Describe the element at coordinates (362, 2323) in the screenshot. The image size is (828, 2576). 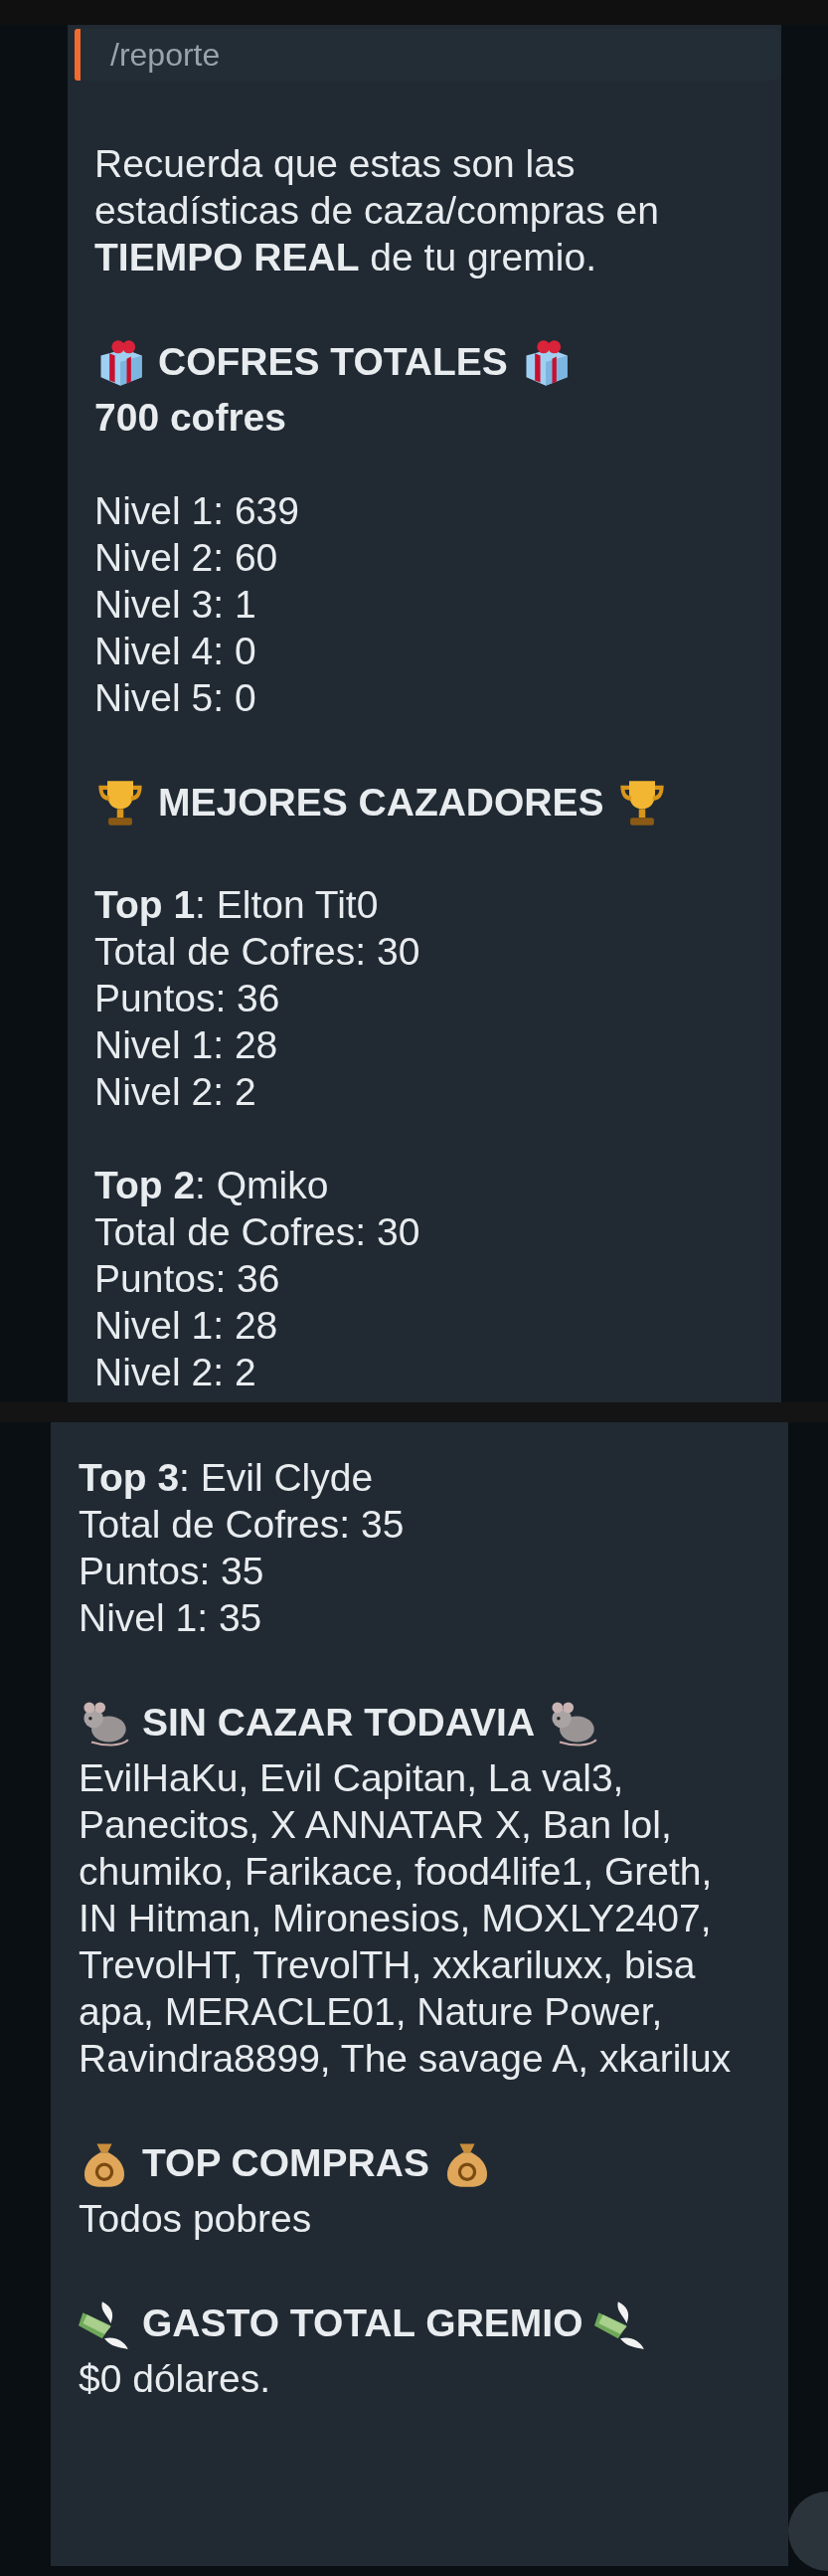
I see `section-heading: GASTO TOTAL GREMIO` at that location.